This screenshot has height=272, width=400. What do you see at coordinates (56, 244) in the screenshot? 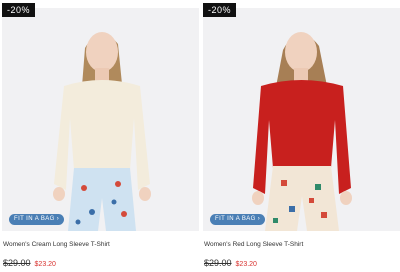
I see `product-name: Women's Cream Long Sleeve T-Shirt` at bounding box center [56, 244].